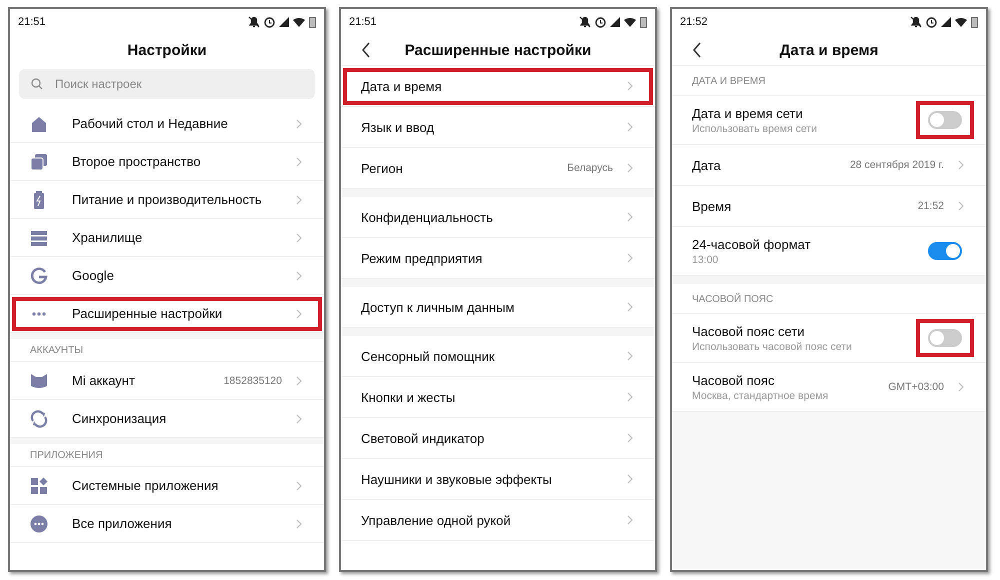  Describe the element at coordinates (104, 380) in the screenshot. I see `item-label: Mi аккаунт` at that location.